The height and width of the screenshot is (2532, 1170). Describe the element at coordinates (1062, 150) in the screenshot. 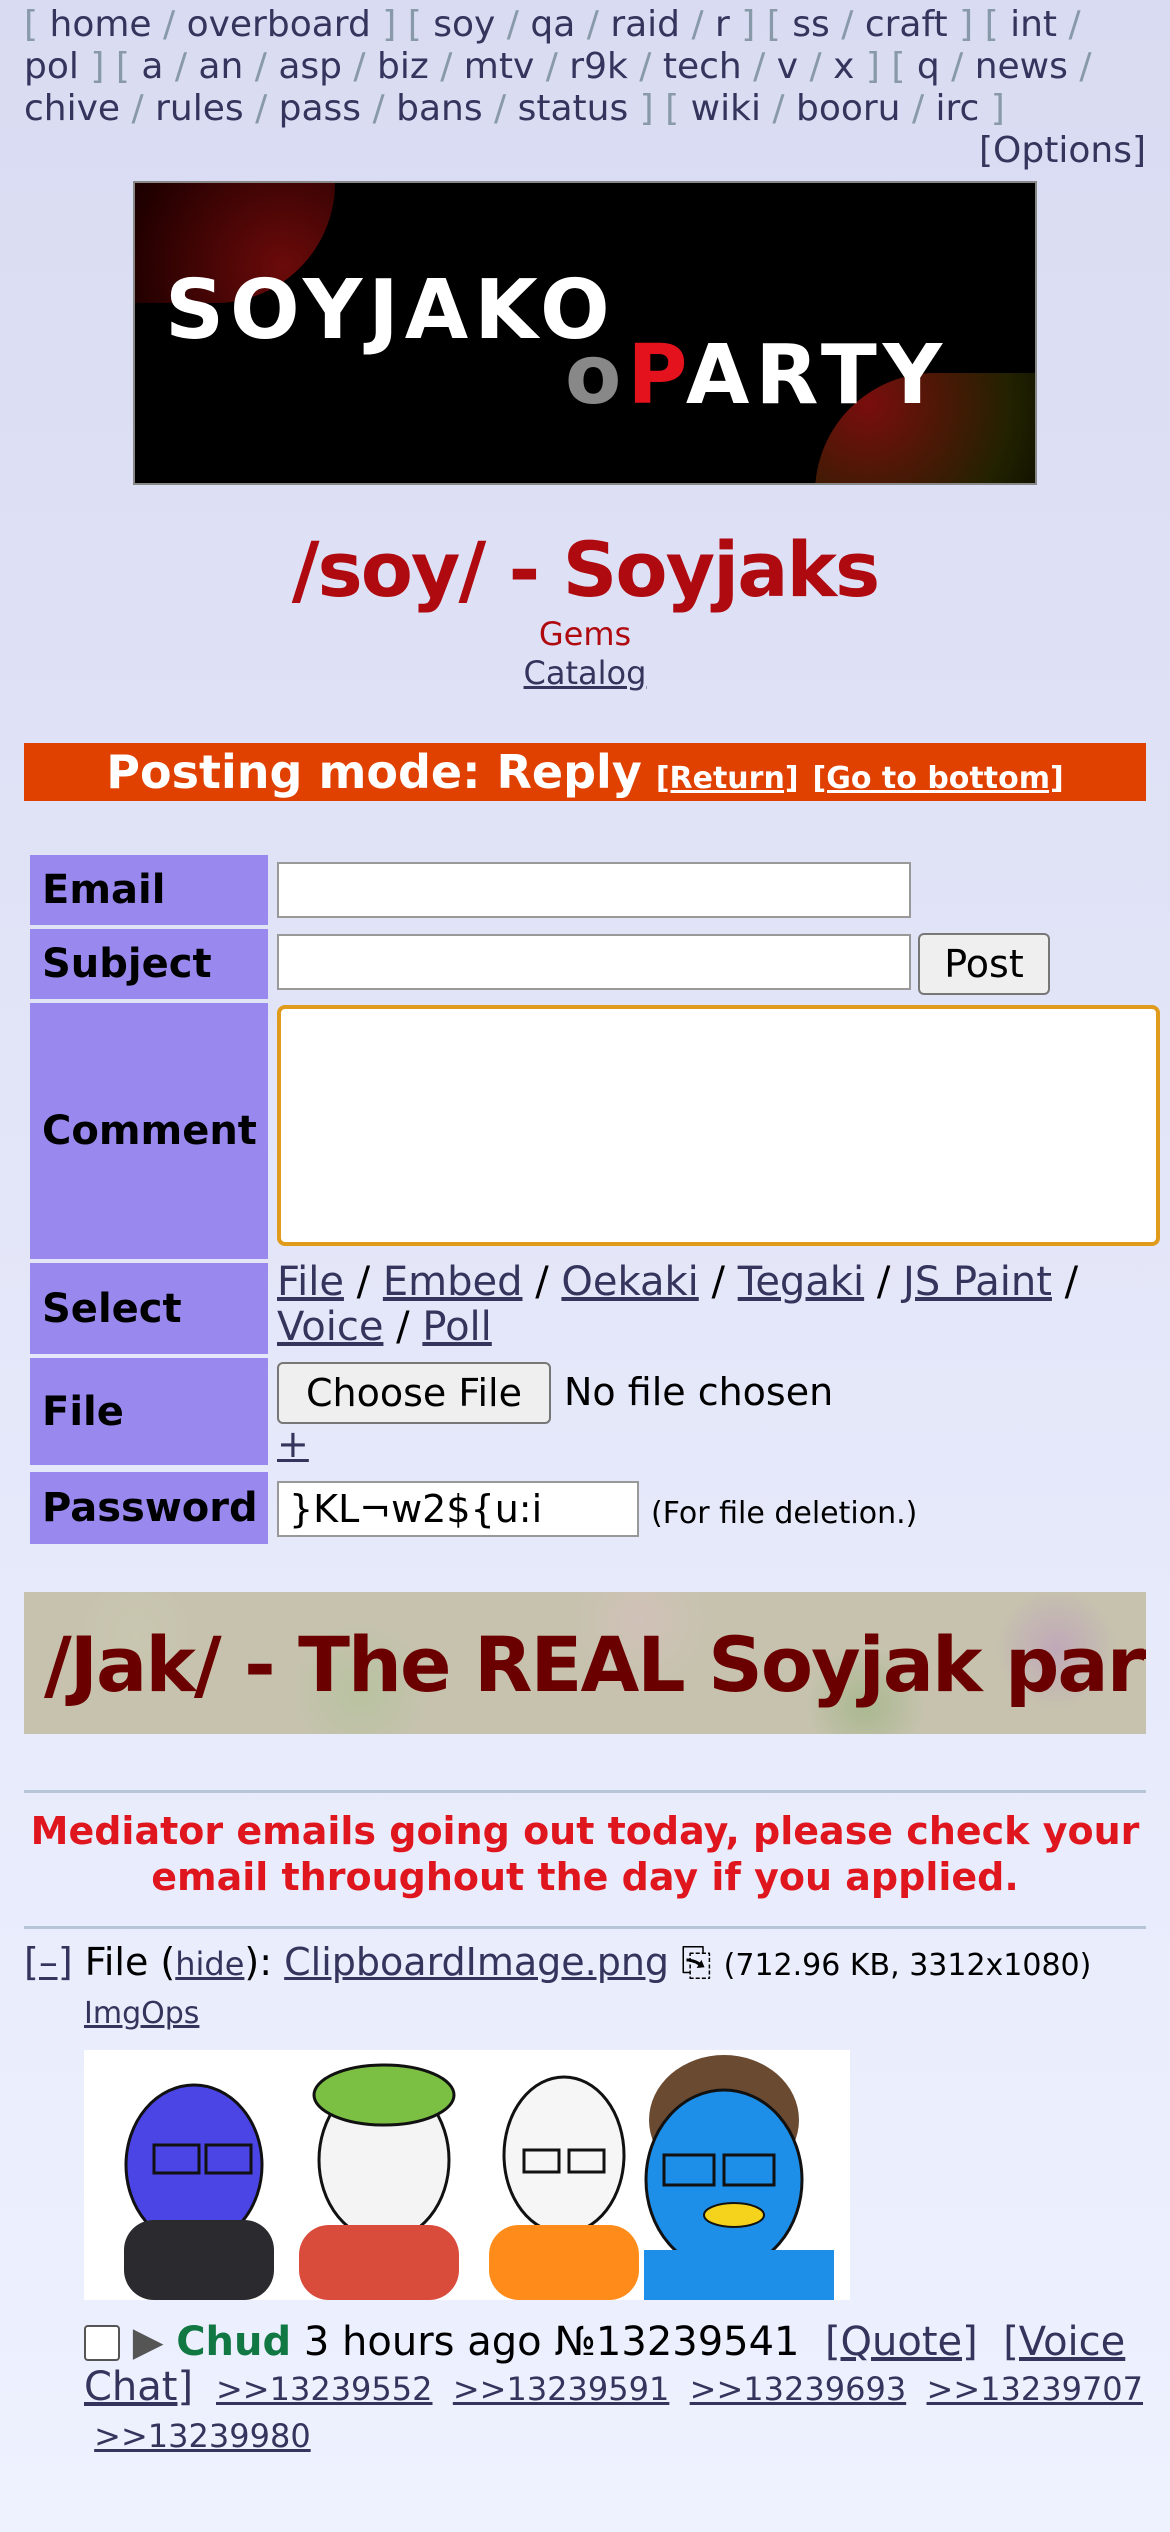

I see `options-link: [Options]` at that location.